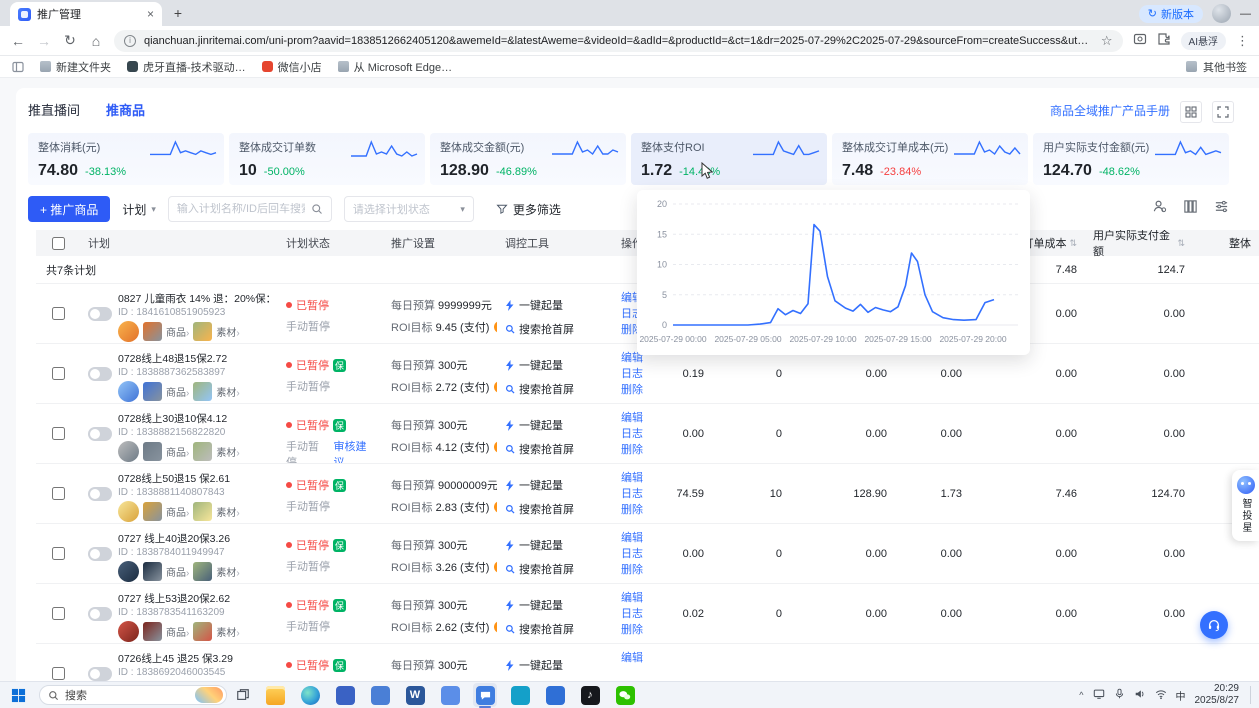 This screenshot has width=1259, height=708. Describe the element at coordinates (1191, 112) in the screenshot. I see `layout-grid-icon` at that location.